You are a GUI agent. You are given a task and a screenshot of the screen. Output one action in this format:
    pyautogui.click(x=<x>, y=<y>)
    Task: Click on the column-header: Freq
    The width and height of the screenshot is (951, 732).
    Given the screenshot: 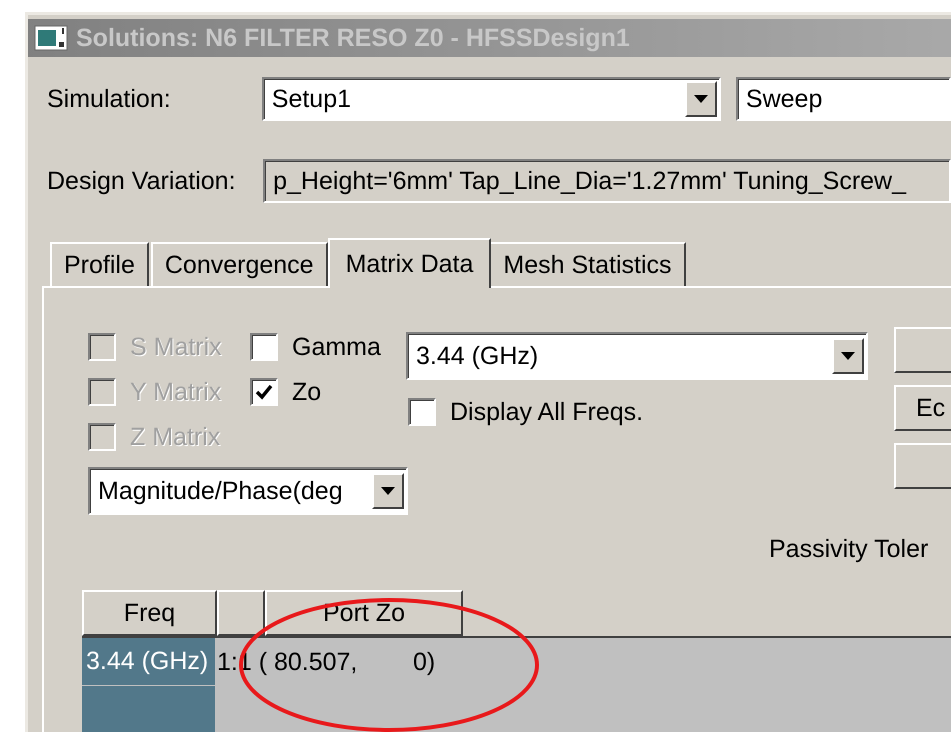 What is the action you would take?
    pyautogui.click(x=149, y=613)
    